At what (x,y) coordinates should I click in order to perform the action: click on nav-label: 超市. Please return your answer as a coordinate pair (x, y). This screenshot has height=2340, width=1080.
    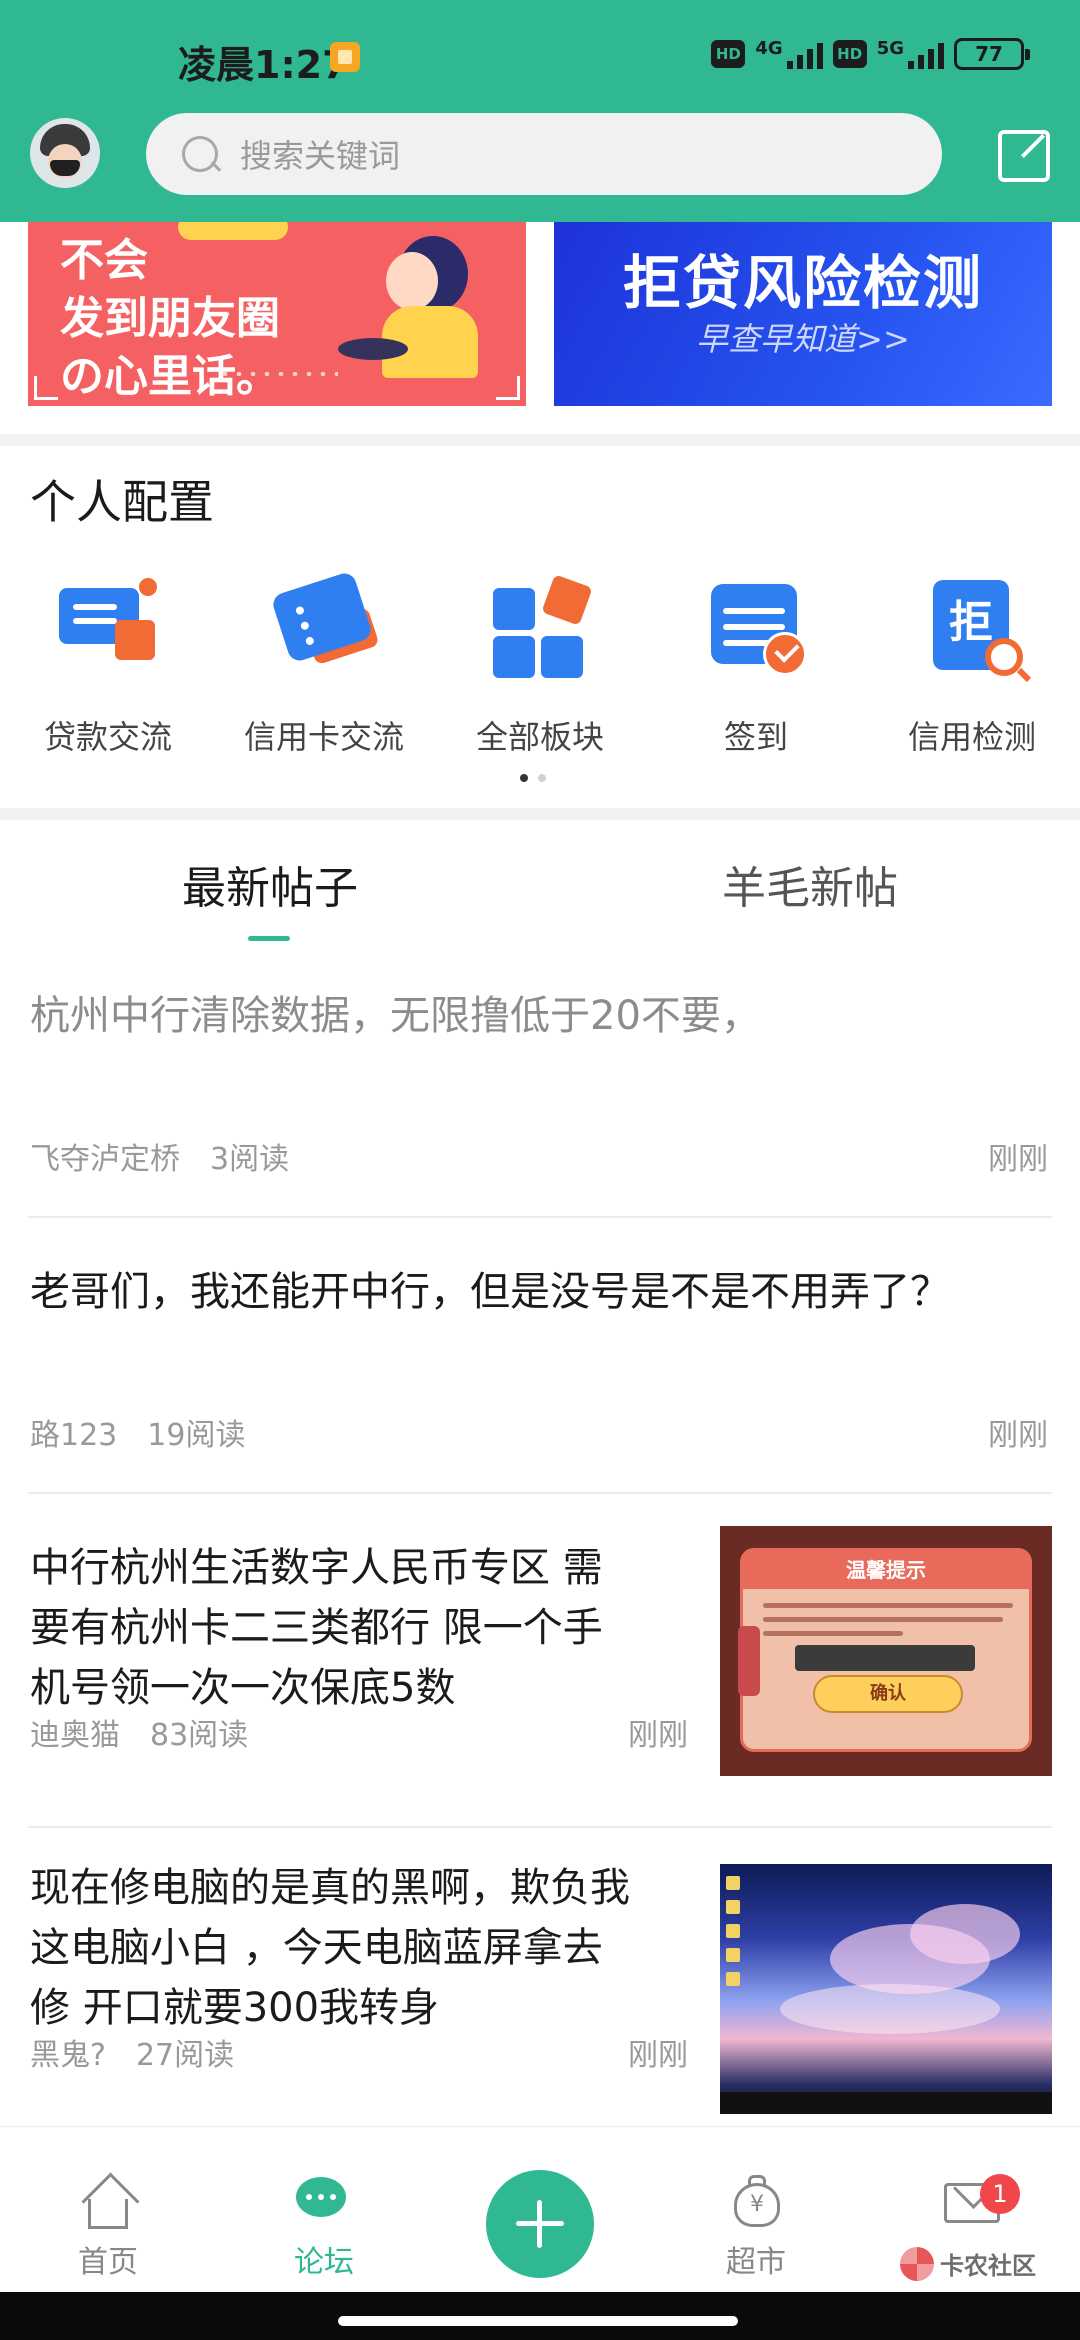
    Looking at the image, I should click on (756, 2262).